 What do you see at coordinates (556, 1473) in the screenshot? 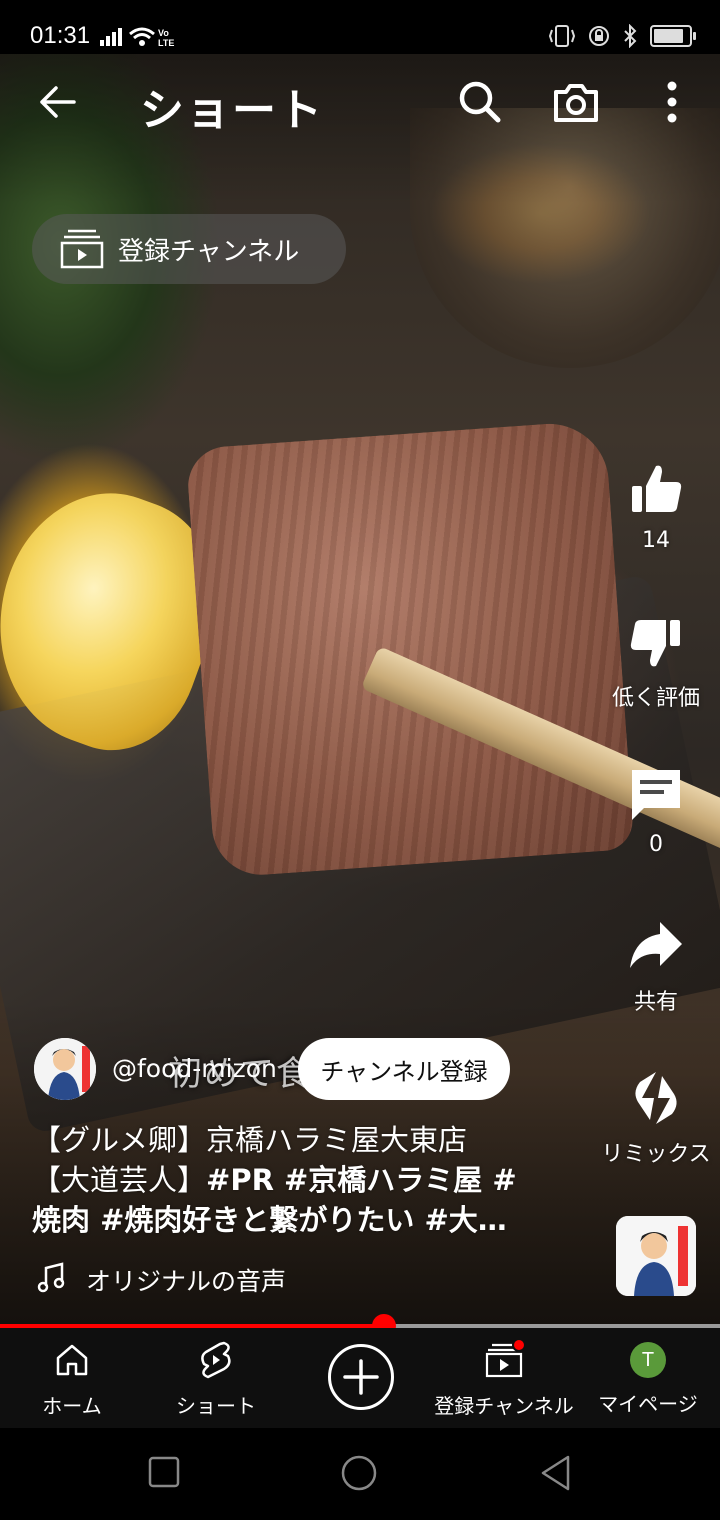
I see `back-triangle-icon` at bounding box center [556, 1473].